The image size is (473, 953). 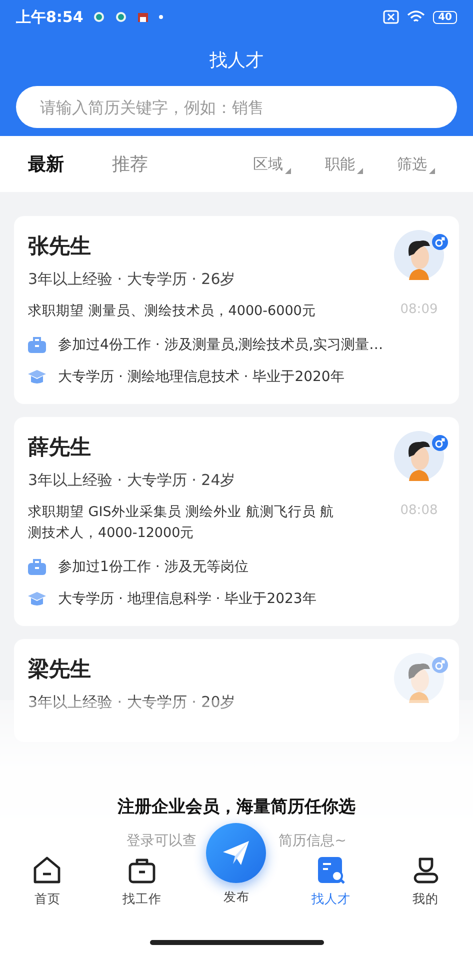 What do you see at coordinates (161, 841) in the screenshot?
I see `promo-subtitle: 登录可以查` at bounding box center [161, 841].